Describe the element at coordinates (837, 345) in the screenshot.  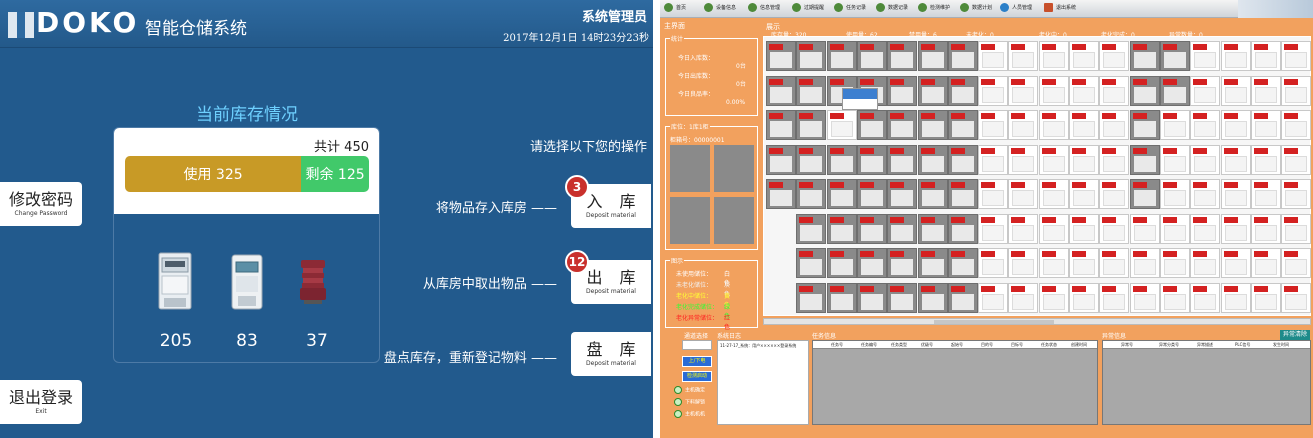
I see `table-column-header: 任务号` at that location.